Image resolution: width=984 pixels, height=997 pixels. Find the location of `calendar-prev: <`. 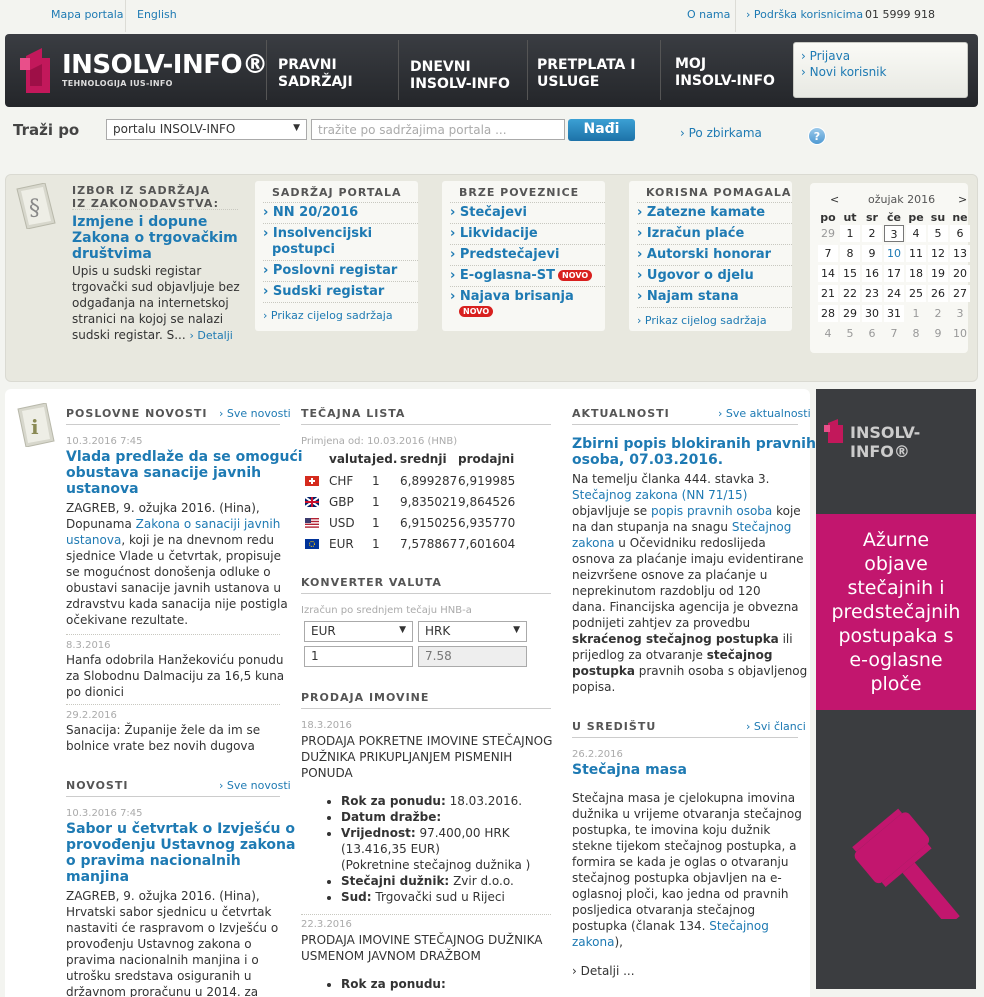

calendar-prev: < is located at coordinates (834, 199).